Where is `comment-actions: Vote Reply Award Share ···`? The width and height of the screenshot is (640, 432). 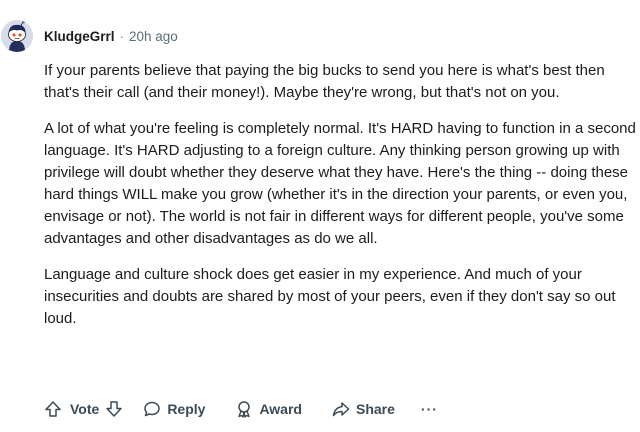
comment-actions: Vote Reply Award Share ··· is located at coordinates (241, 409).